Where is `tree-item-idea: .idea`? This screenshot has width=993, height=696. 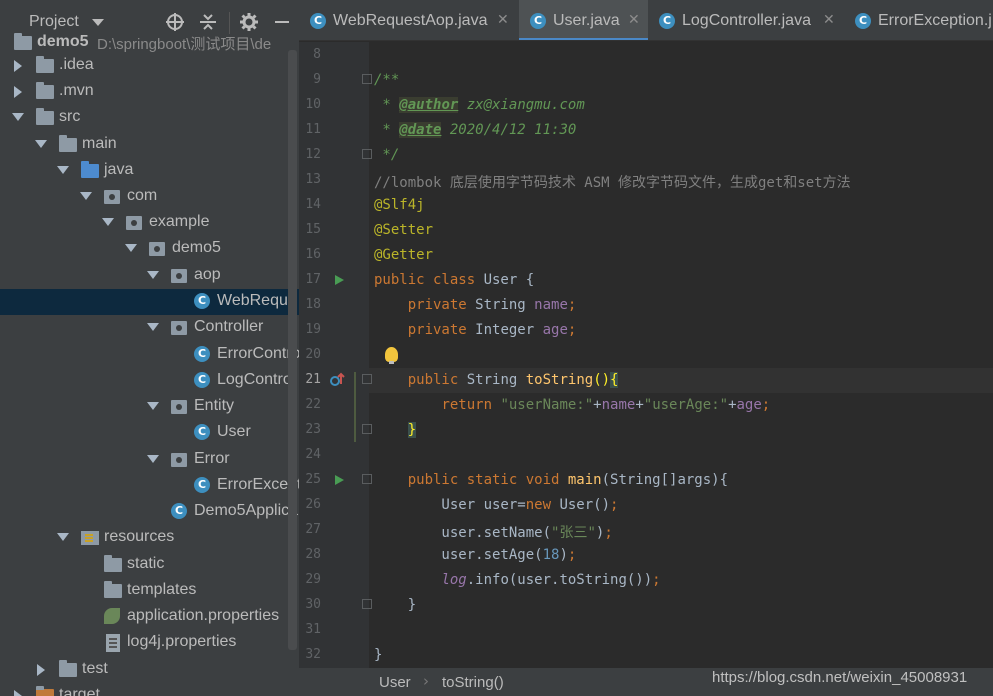
tree-item-idea: .idea is located at coordinates (149, 66).